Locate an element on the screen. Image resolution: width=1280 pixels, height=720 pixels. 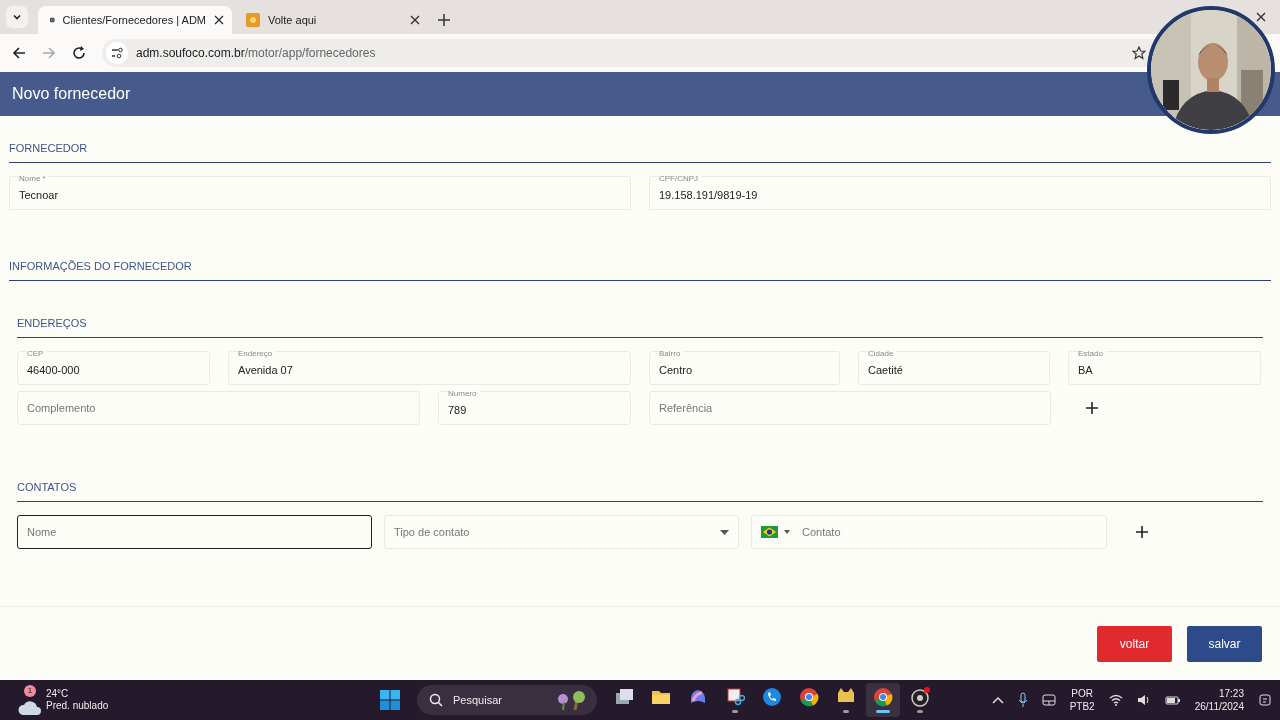
field-label: Nome * is located at coordinates (34, 178).